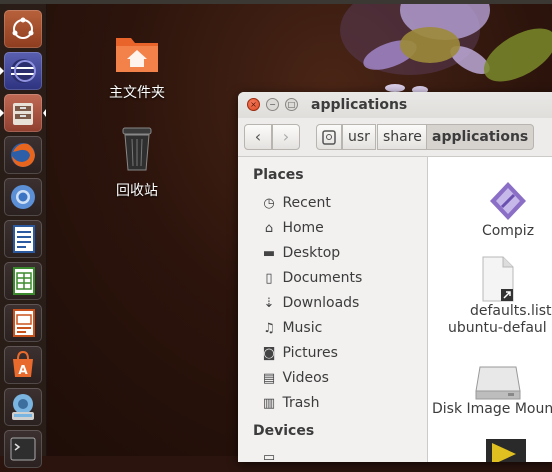  I want to click on home-folder-icon, so click(137, 55).